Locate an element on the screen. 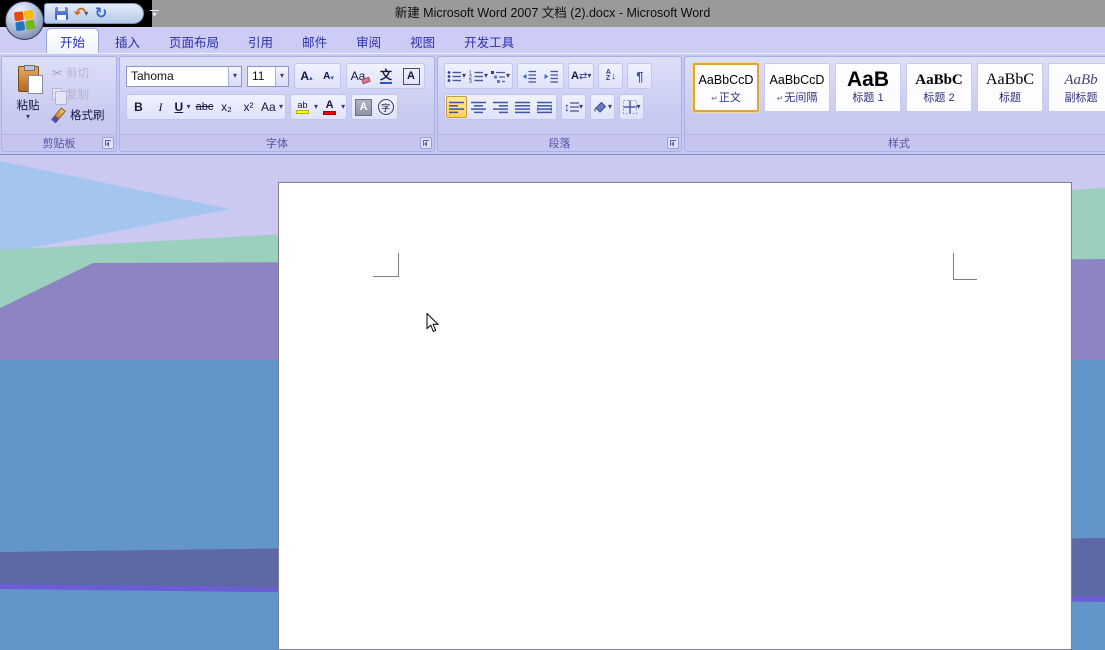 The height and width of the screenshot is (650, 1105). redo-button: ↻ is located at coordinates (101, 14).